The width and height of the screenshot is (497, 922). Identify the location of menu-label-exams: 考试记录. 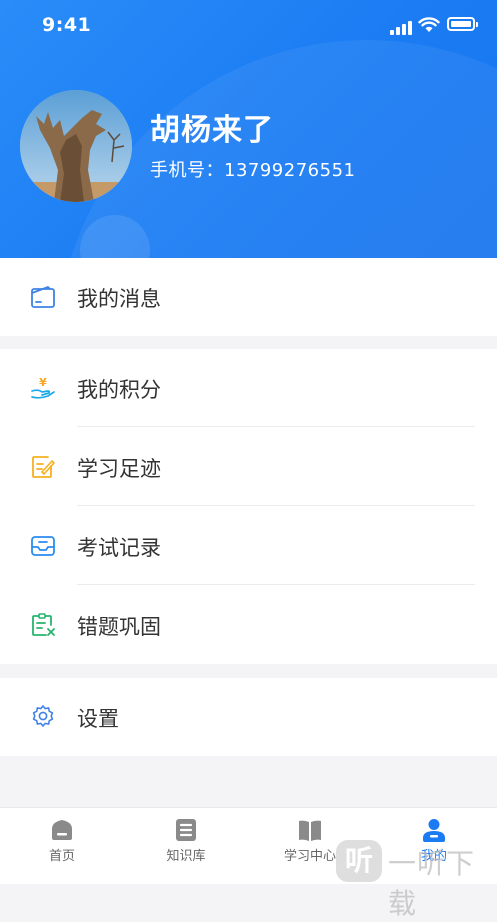
(119, 548).